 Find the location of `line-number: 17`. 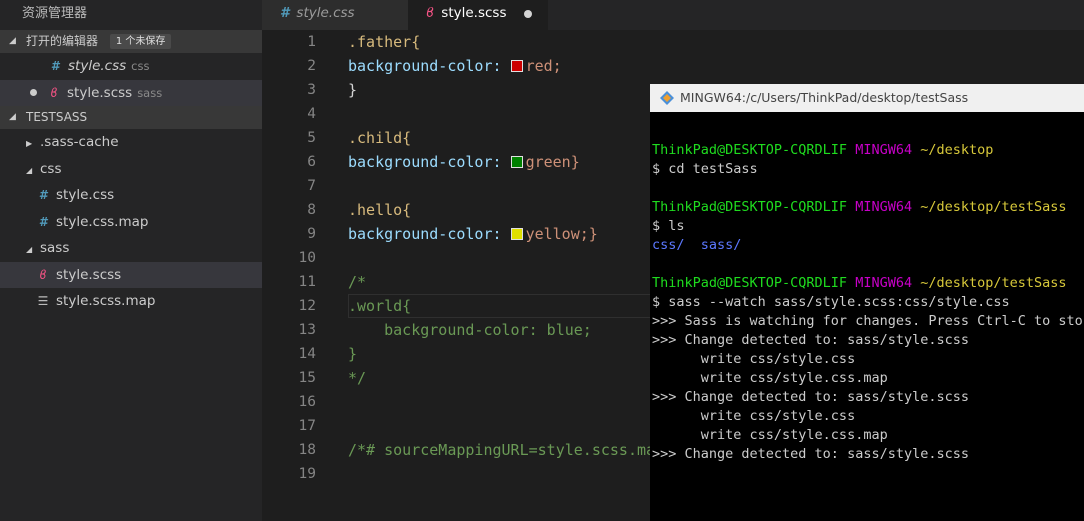

line-number: 17 is located at coordinates (307, 426).